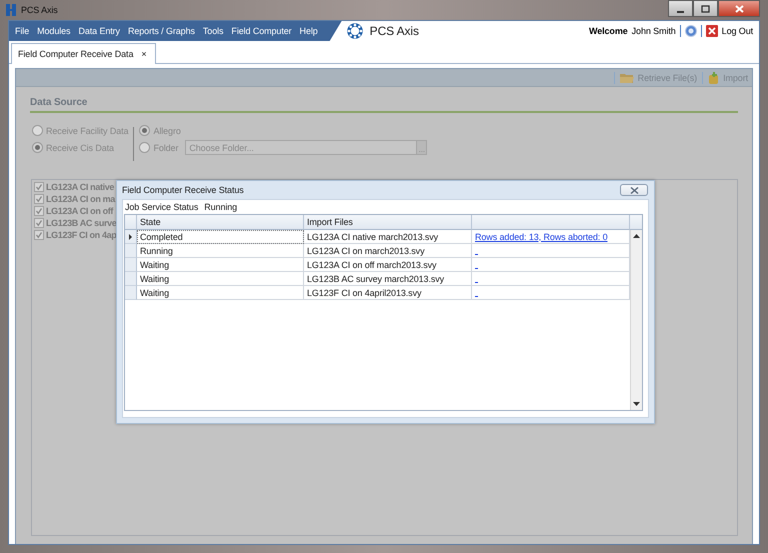 The height and width of the screenshot is (553, 768). What do you see at coordinates (144, 54) in the screenshot?
I see `close-icon: ×` at bounding box center [144, 54].